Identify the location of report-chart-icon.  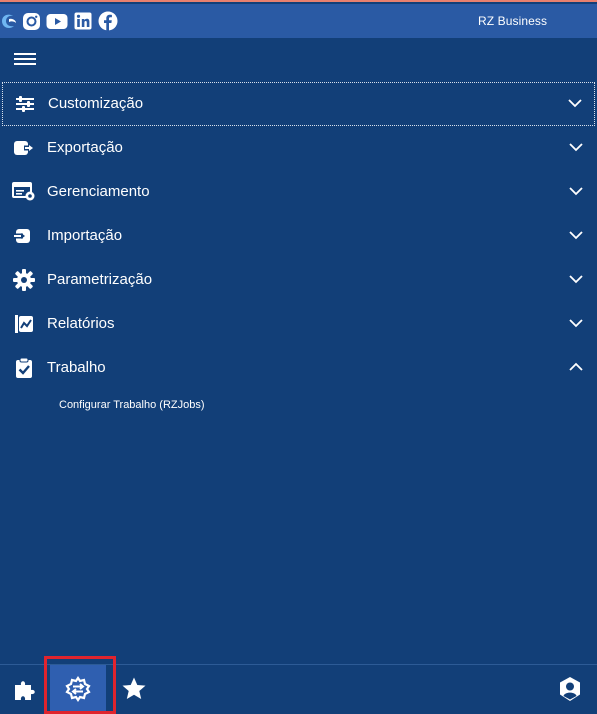
(24, 324).